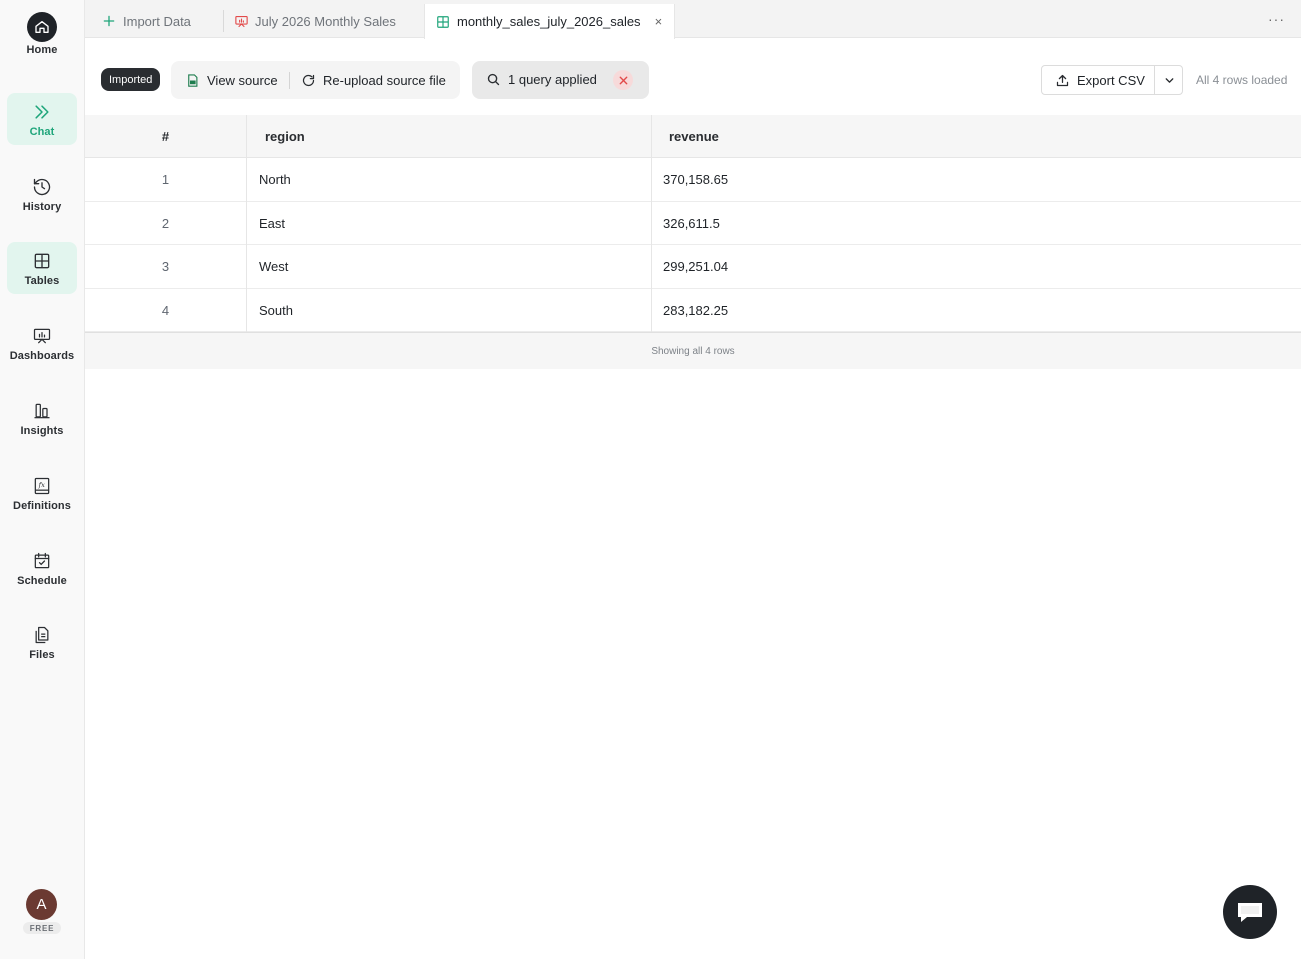  Describe the element at coordinates (42, 112) in the screenshot. I see `chevrons-right-icon` at that location.